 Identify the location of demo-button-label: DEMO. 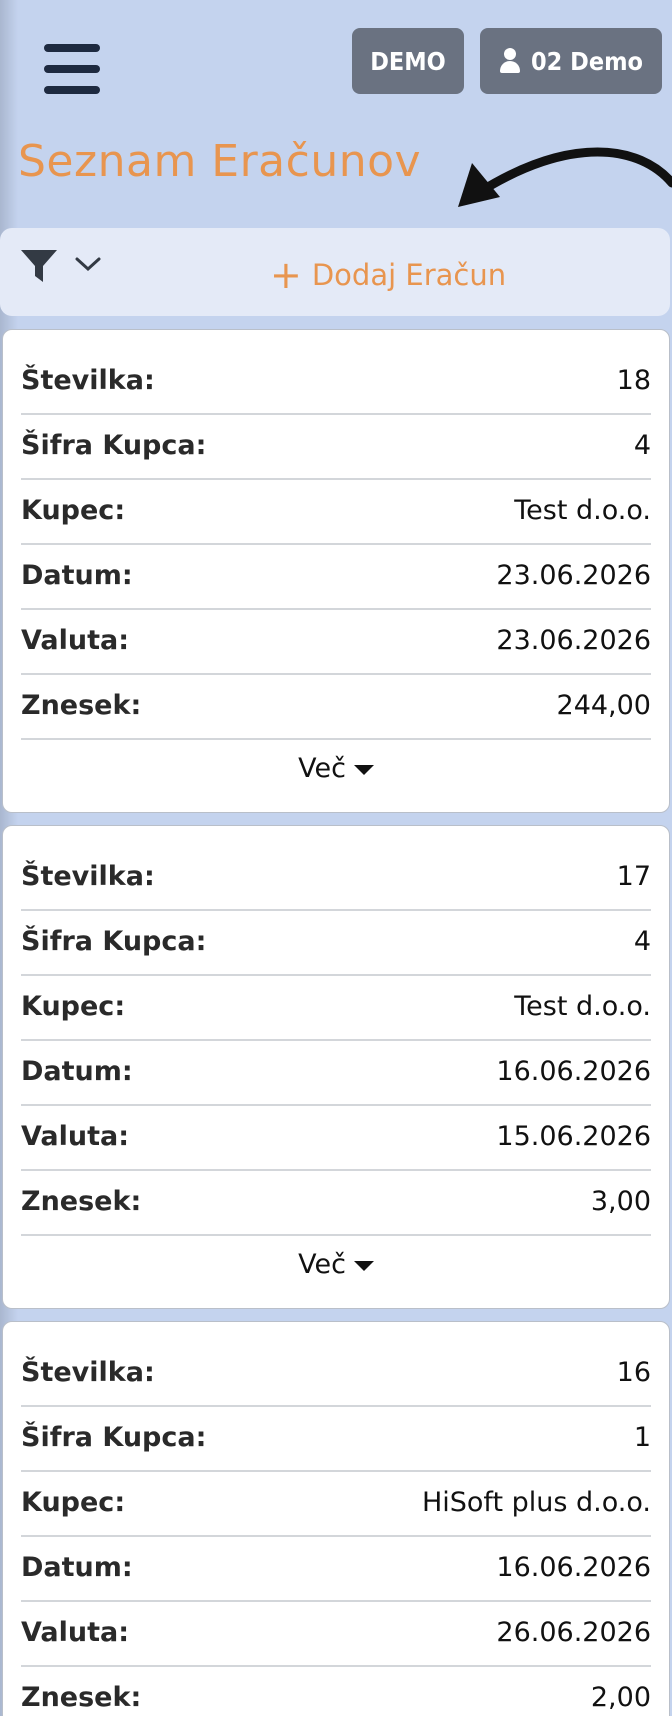
(408, 61).